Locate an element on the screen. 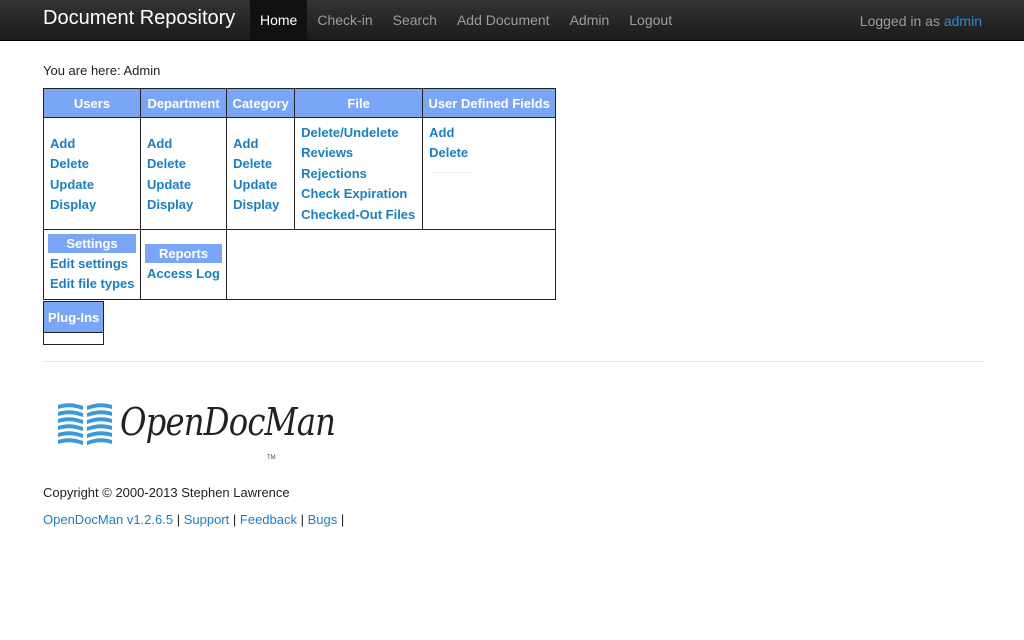 Image resolution: width=1024 pixels, height=640 pixels. logo-wordmark: OpenDocMan is located at coordinates (228, 422).